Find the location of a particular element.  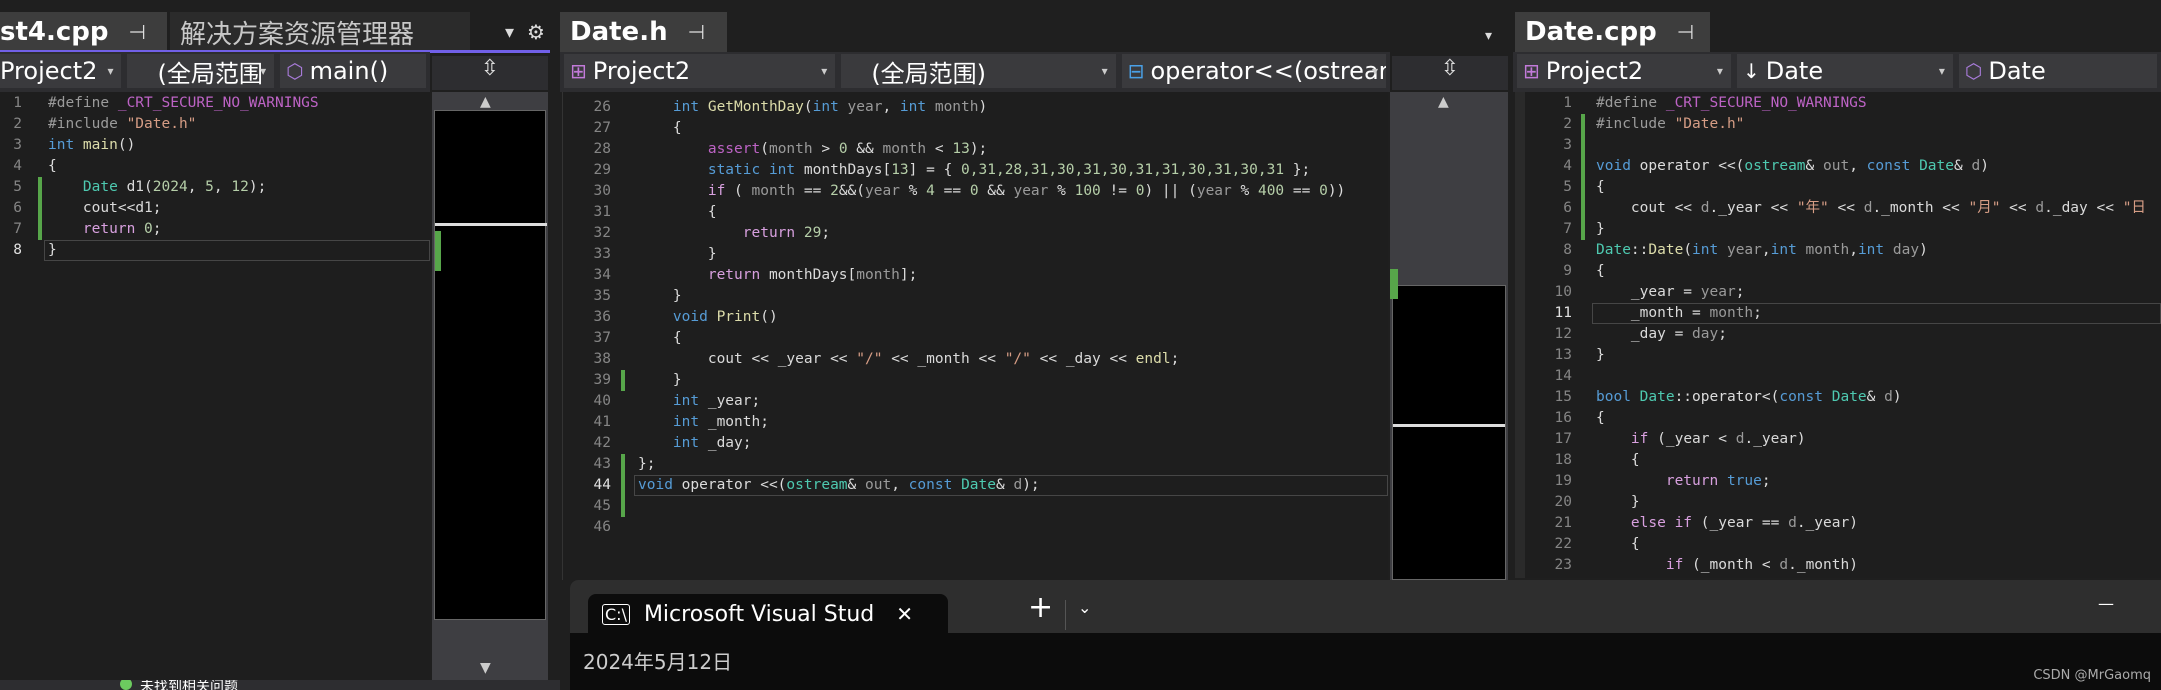

code-line: 26 int GetMonthDay(int year, int month) is located at coordinates (975, 107).